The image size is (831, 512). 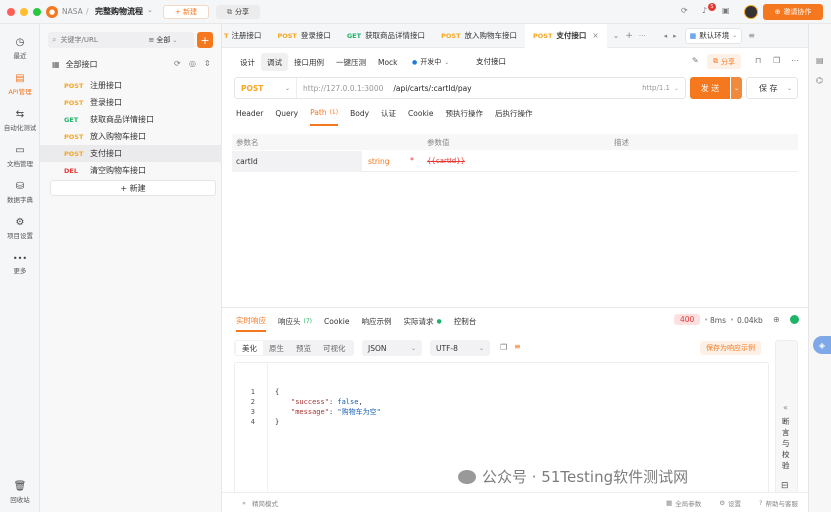 I want to click on nav-more: ••• 更多, so click(x=20, y=264).